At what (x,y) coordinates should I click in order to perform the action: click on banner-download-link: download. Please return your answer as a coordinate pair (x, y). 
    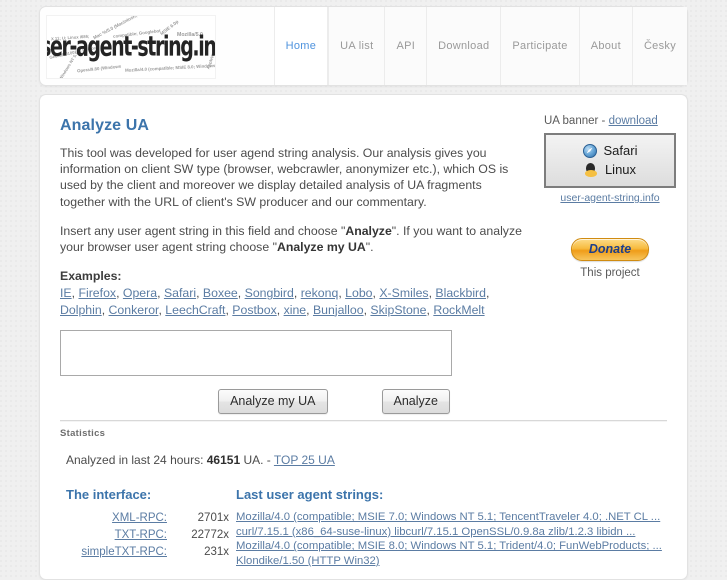
    Looking at the image, I should click on (633, 121).